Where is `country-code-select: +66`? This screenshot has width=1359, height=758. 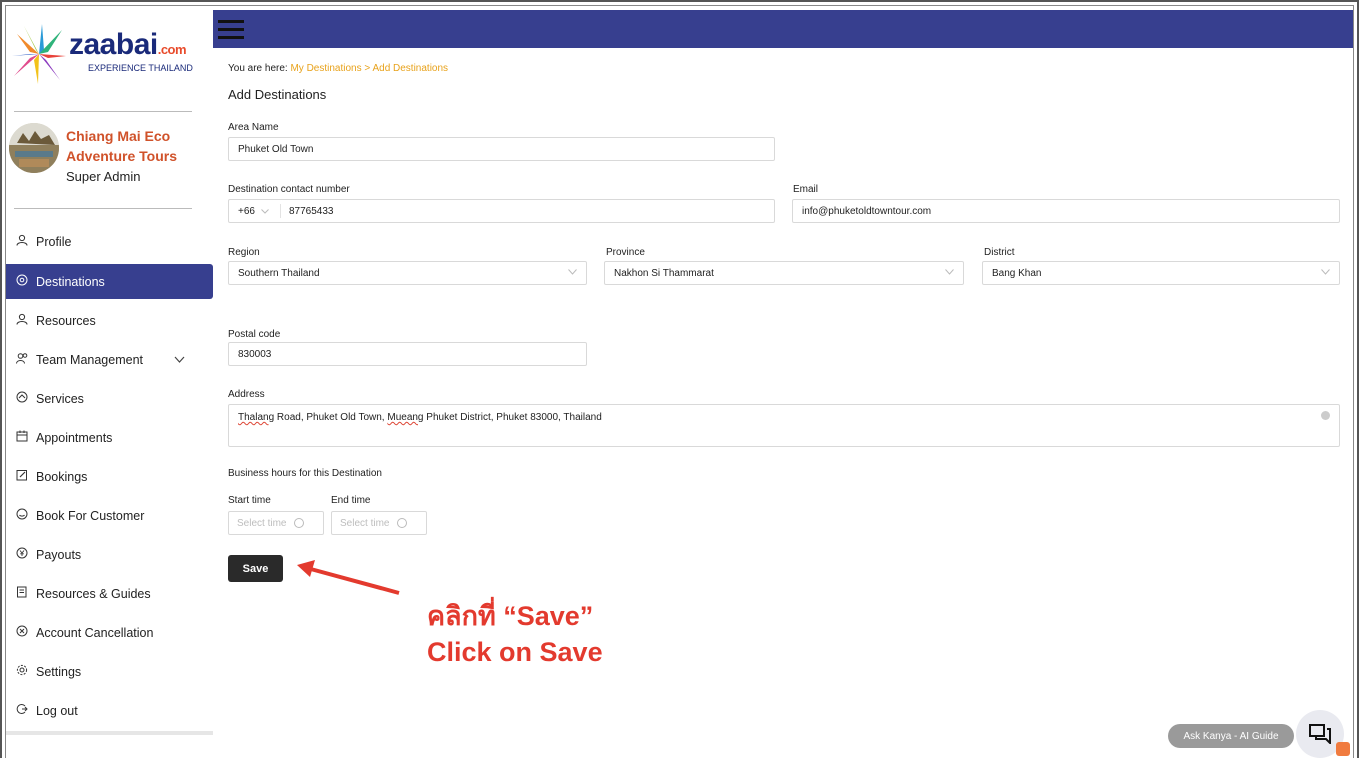 country-code-select: +66 is located at coordinates (259, 211).